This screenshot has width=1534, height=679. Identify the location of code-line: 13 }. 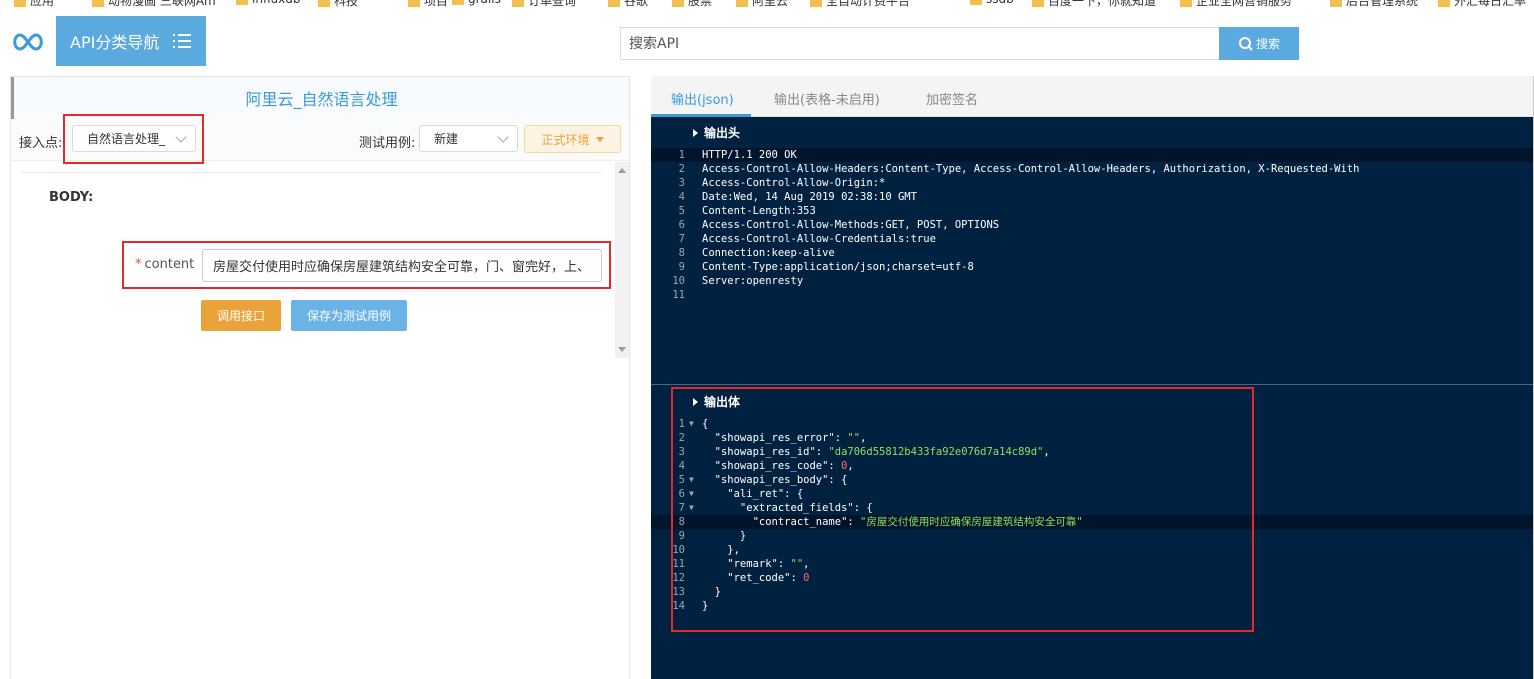
(1092, 592).